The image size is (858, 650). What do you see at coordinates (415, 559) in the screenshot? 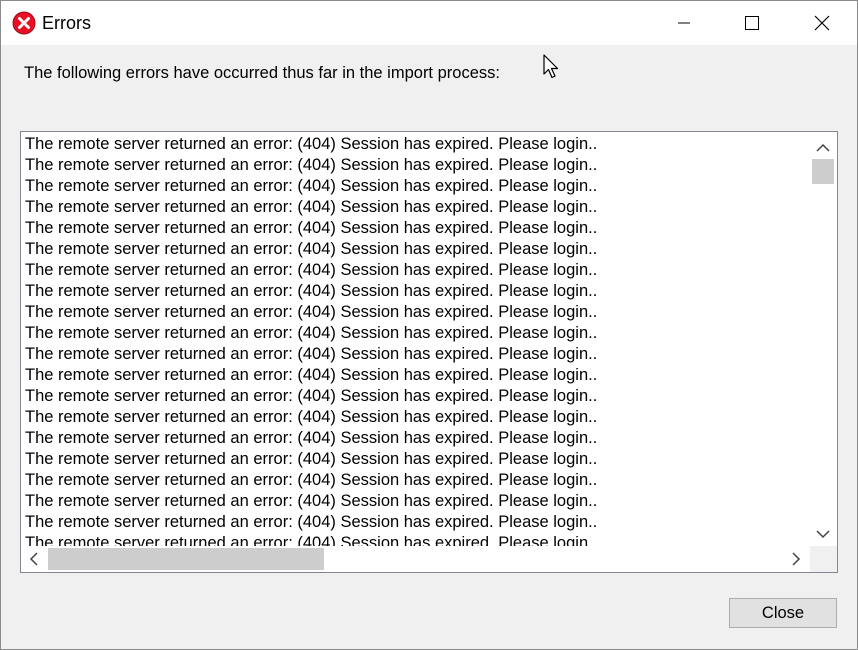
I see `horizontal-scrollbar` at bounding box center [415, 559].